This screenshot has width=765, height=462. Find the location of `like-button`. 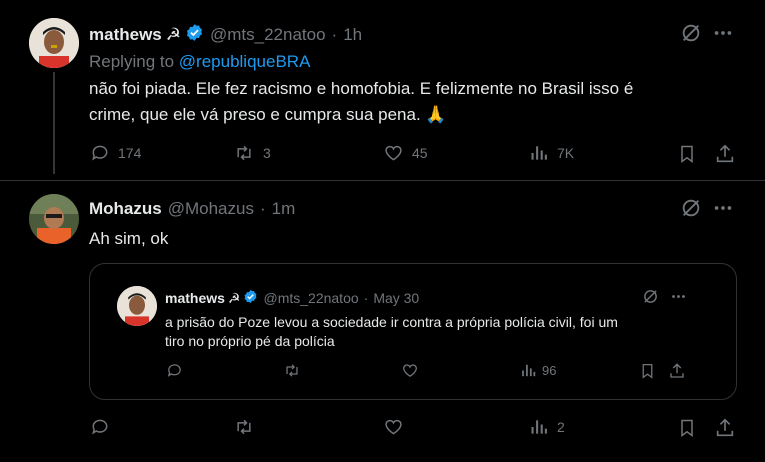

like-button is located at coordinates (393, 427).